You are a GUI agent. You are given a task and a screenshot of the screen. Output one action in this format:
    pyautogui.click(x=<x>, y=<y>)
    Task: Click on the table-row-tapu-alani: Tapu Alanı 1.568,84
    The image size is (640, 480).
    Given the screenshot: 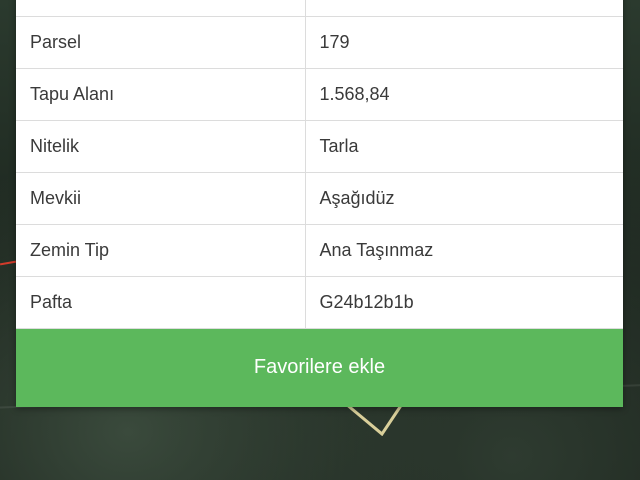 What is the action you would take?
    pyautogui.click(x=319, y=94)
    